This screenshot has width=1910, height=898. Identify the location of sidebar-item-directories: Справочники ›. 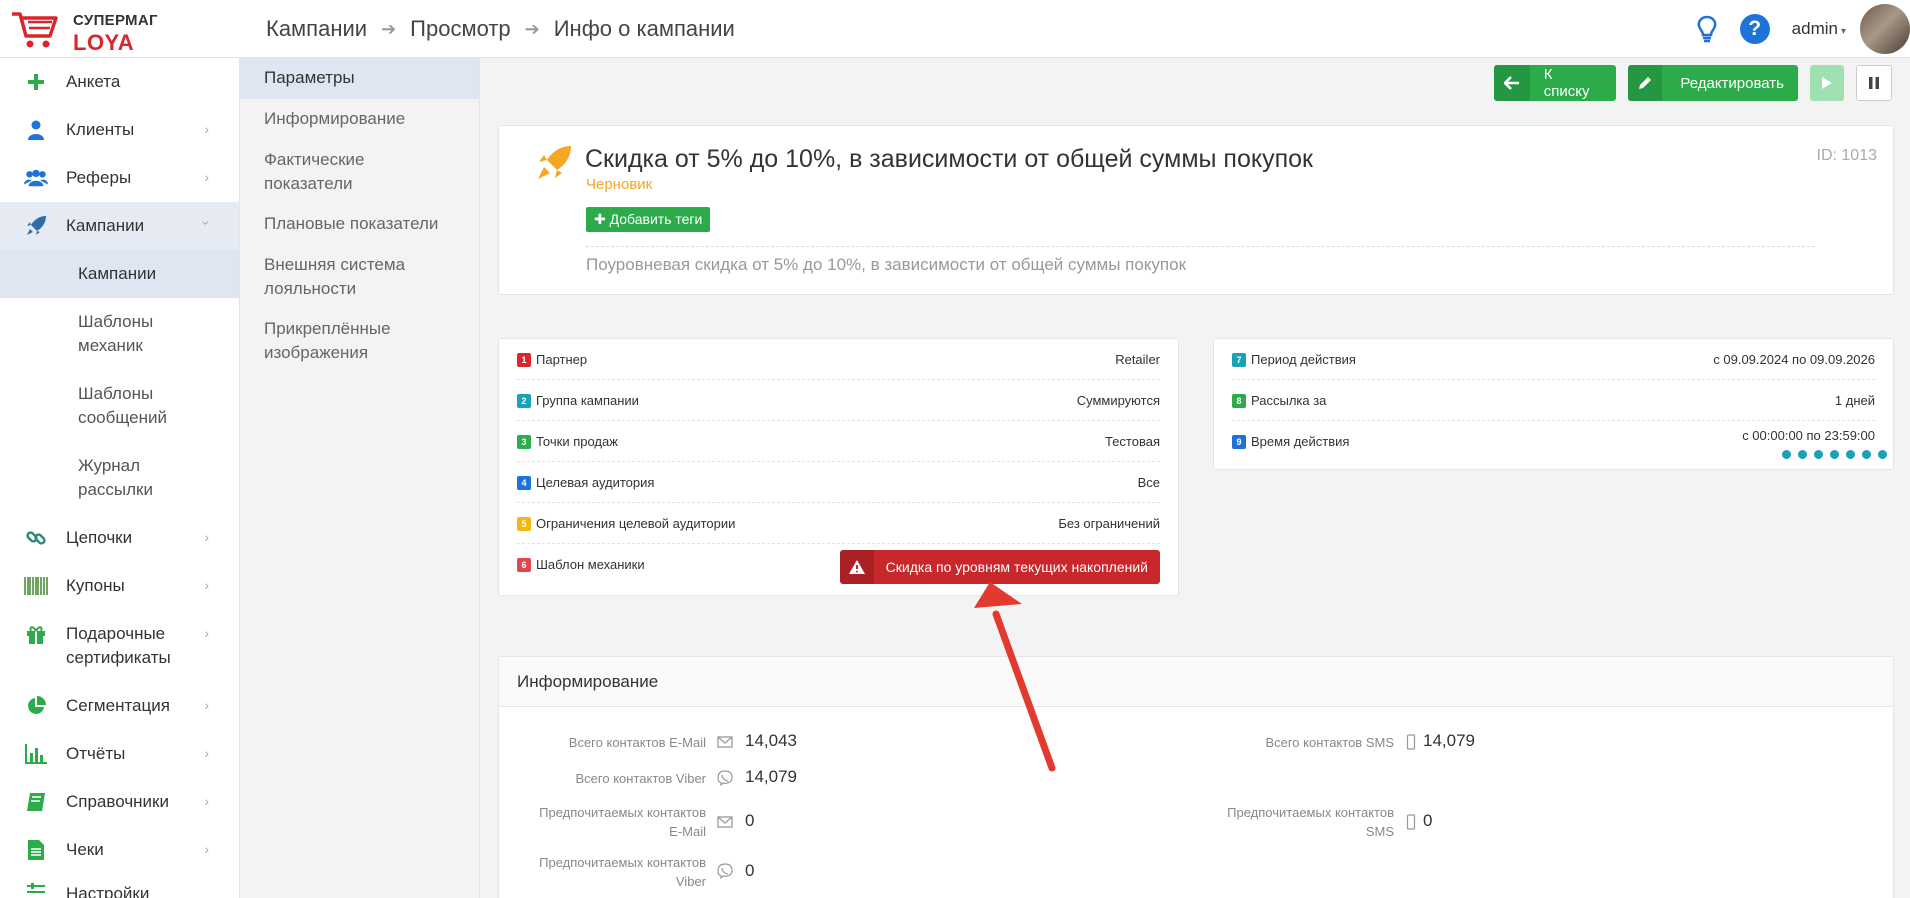
(119, 802).